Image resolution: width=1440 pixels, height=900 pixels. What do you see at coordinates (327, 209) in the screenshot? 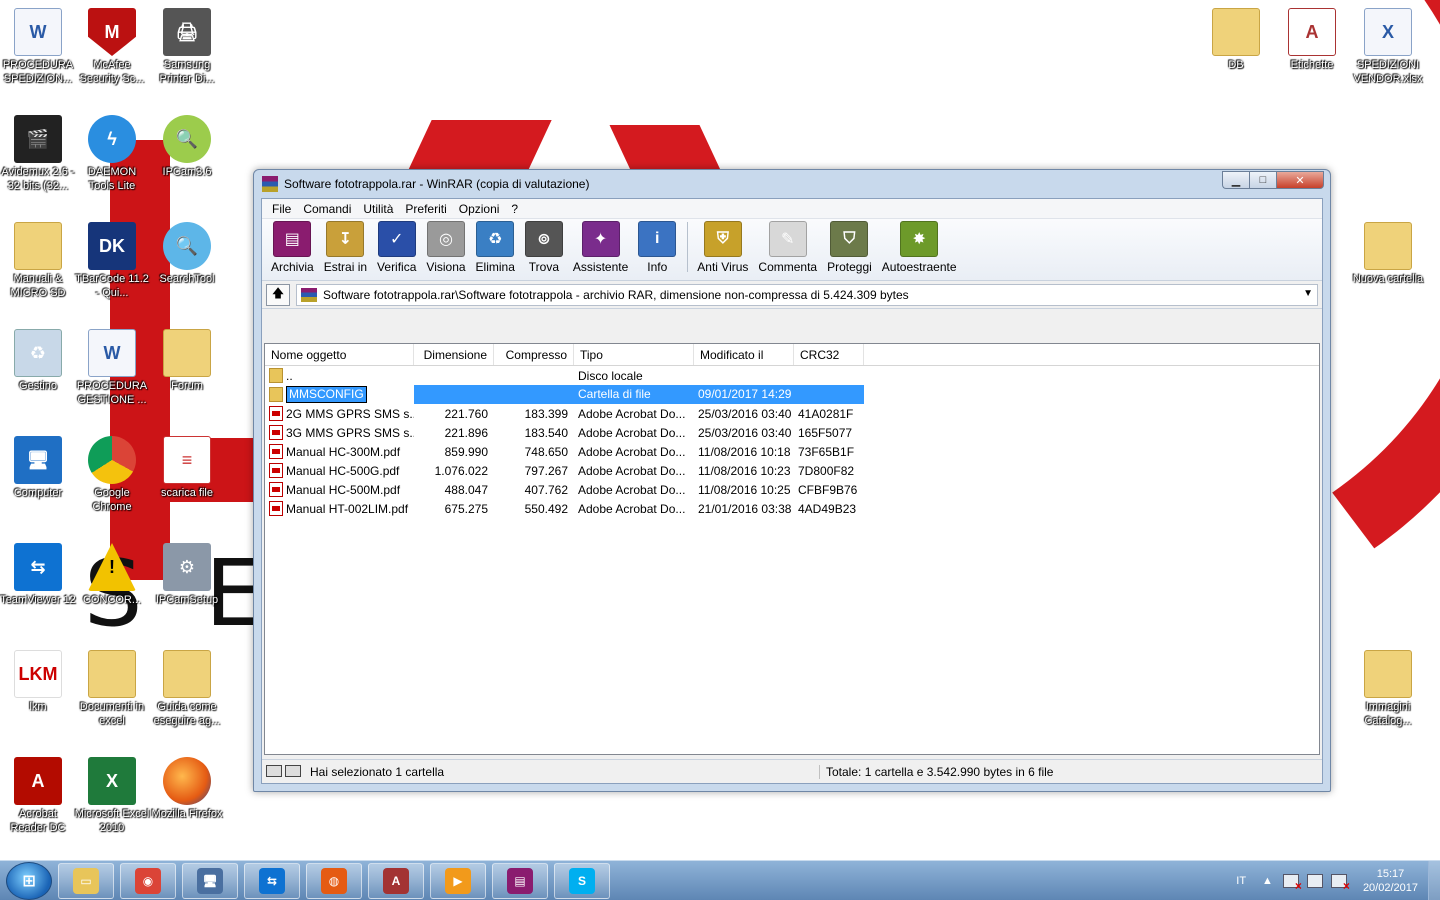
I see `menu-item: Comandi` at bounding box center [327, 209].